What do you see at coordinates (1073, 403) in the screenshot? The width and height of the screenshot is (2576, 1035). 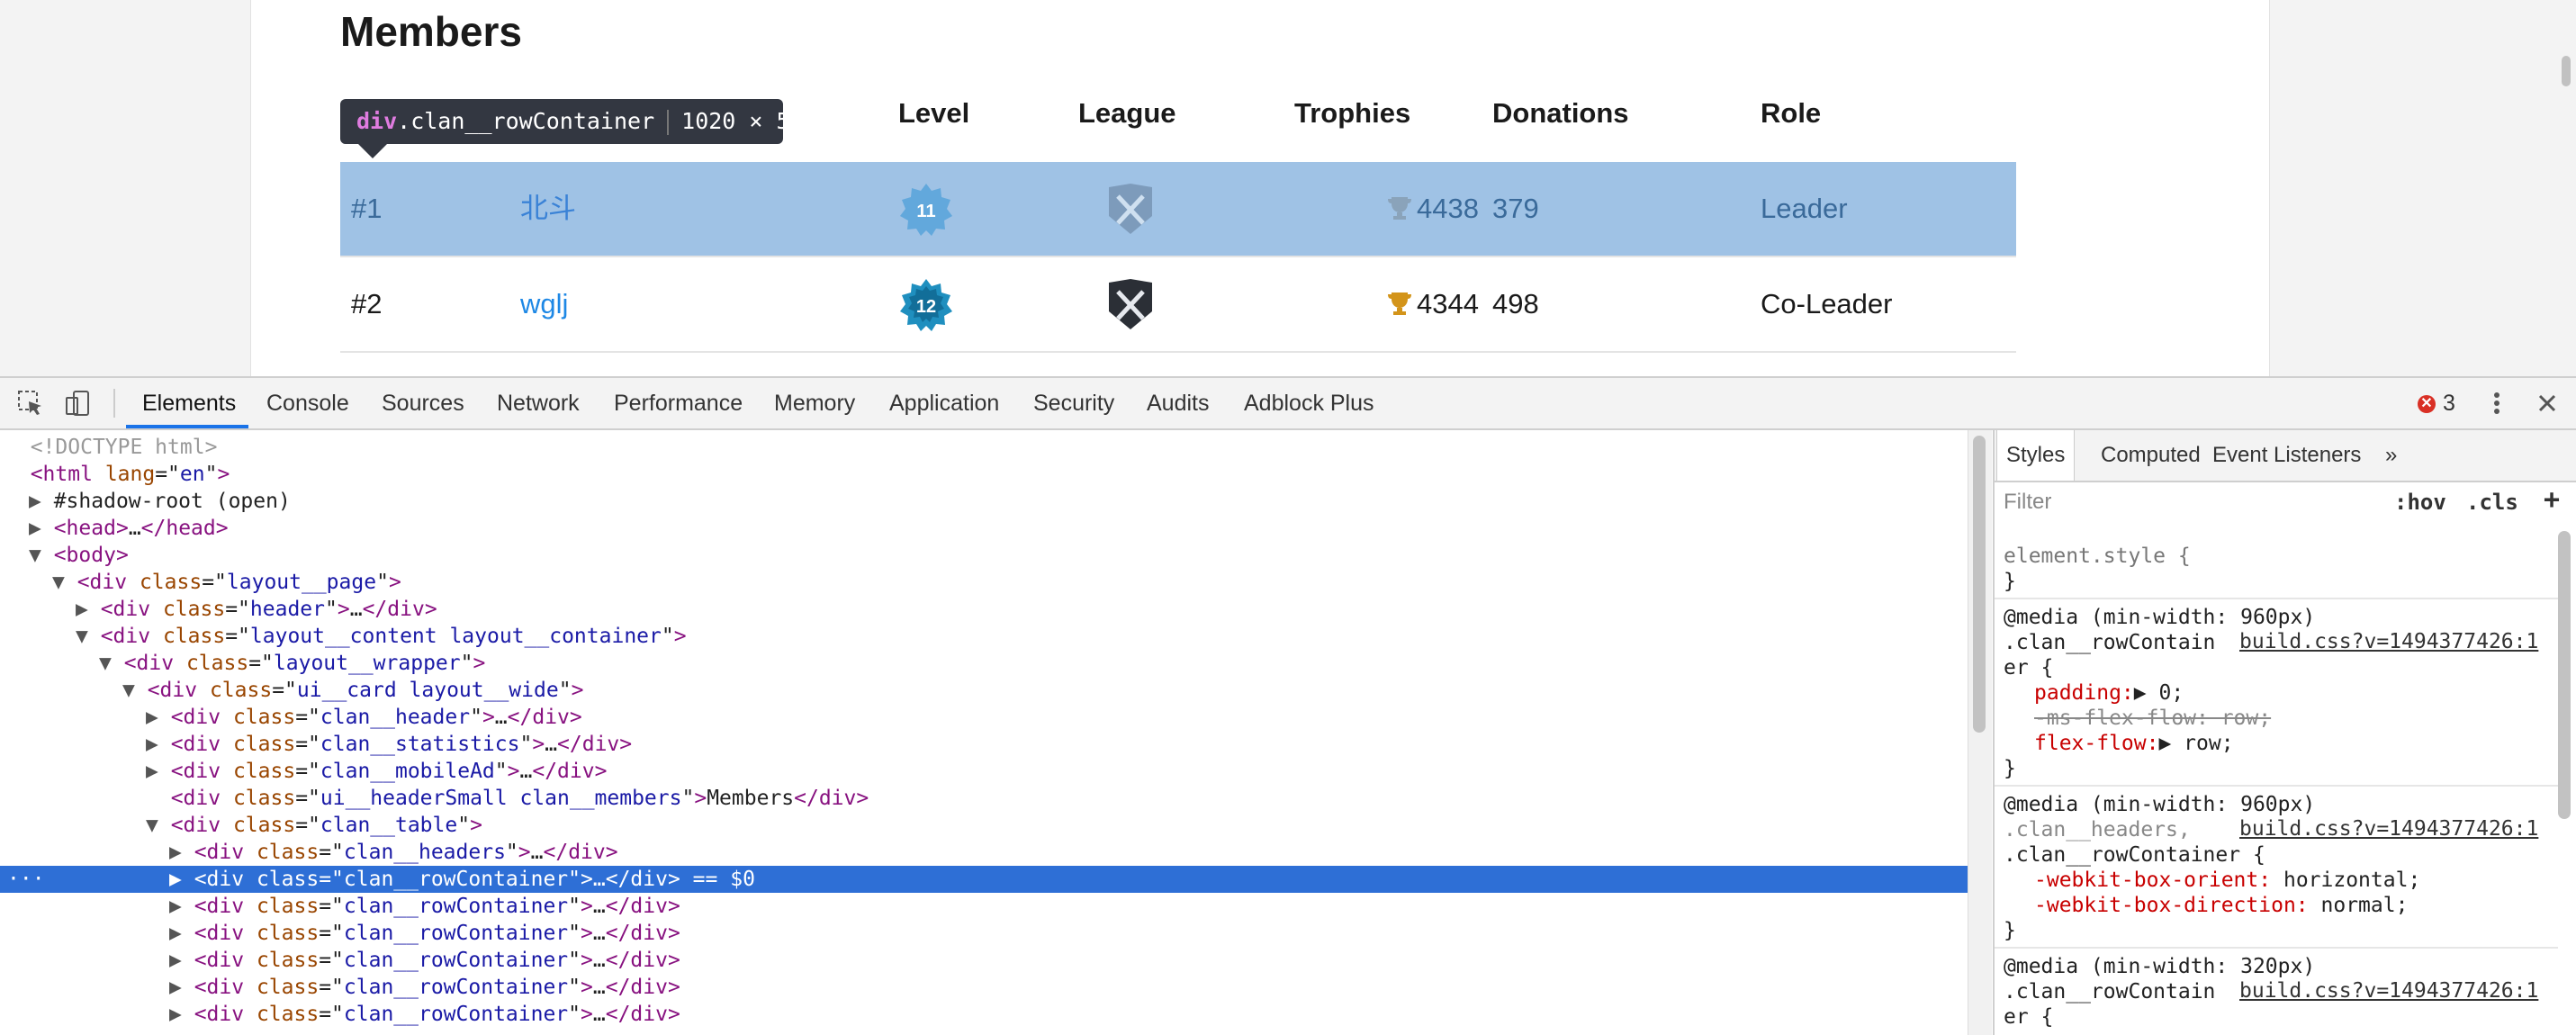 I see `tab-security: Security` at bounding box center [1073, 403].